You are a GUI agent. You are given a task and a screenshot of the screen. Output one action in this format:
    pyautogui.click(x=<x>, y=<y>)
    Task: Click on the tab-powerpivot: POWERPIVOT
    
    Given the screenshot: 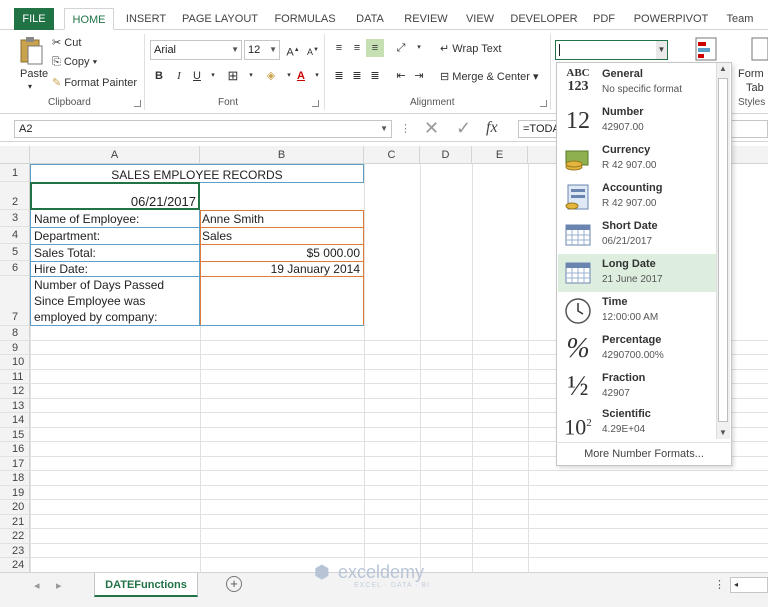 What is the action you would take?
    pyautogui.click(x=671, y=19)
    